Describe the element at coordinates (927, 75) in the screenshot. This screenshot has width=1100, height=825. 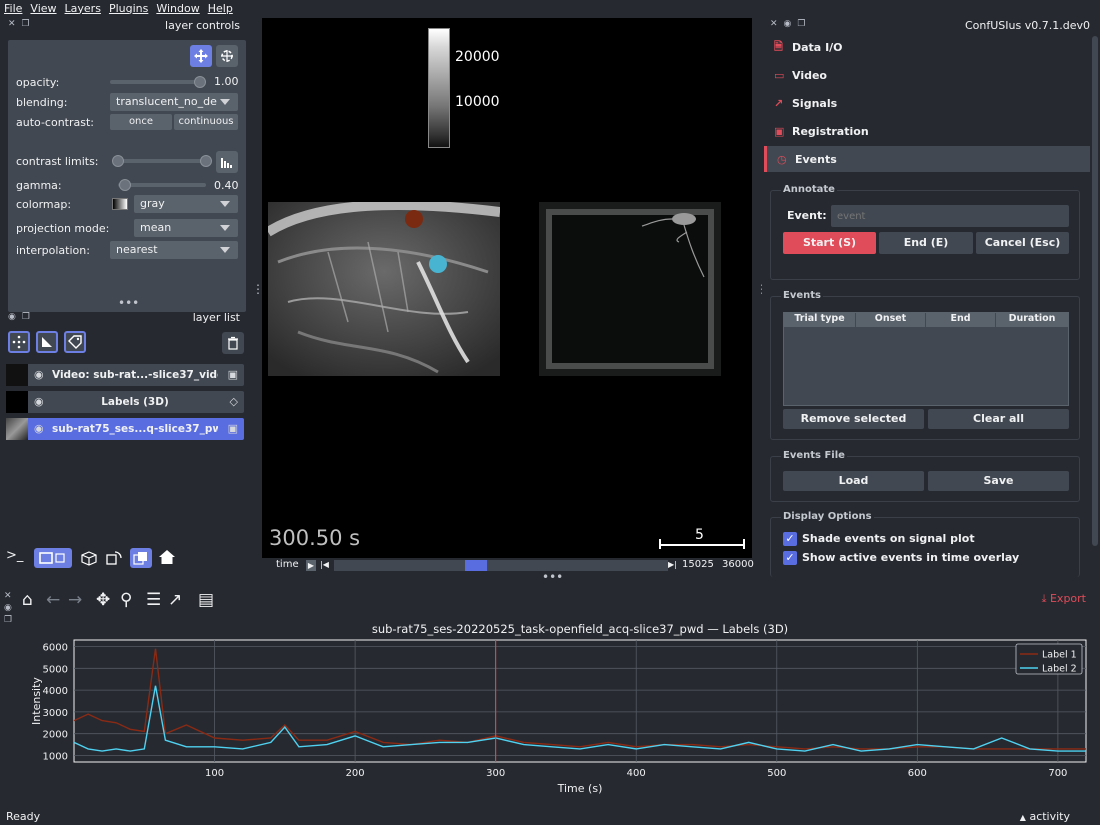
I see `nav-video: ▭ Video` at that location.